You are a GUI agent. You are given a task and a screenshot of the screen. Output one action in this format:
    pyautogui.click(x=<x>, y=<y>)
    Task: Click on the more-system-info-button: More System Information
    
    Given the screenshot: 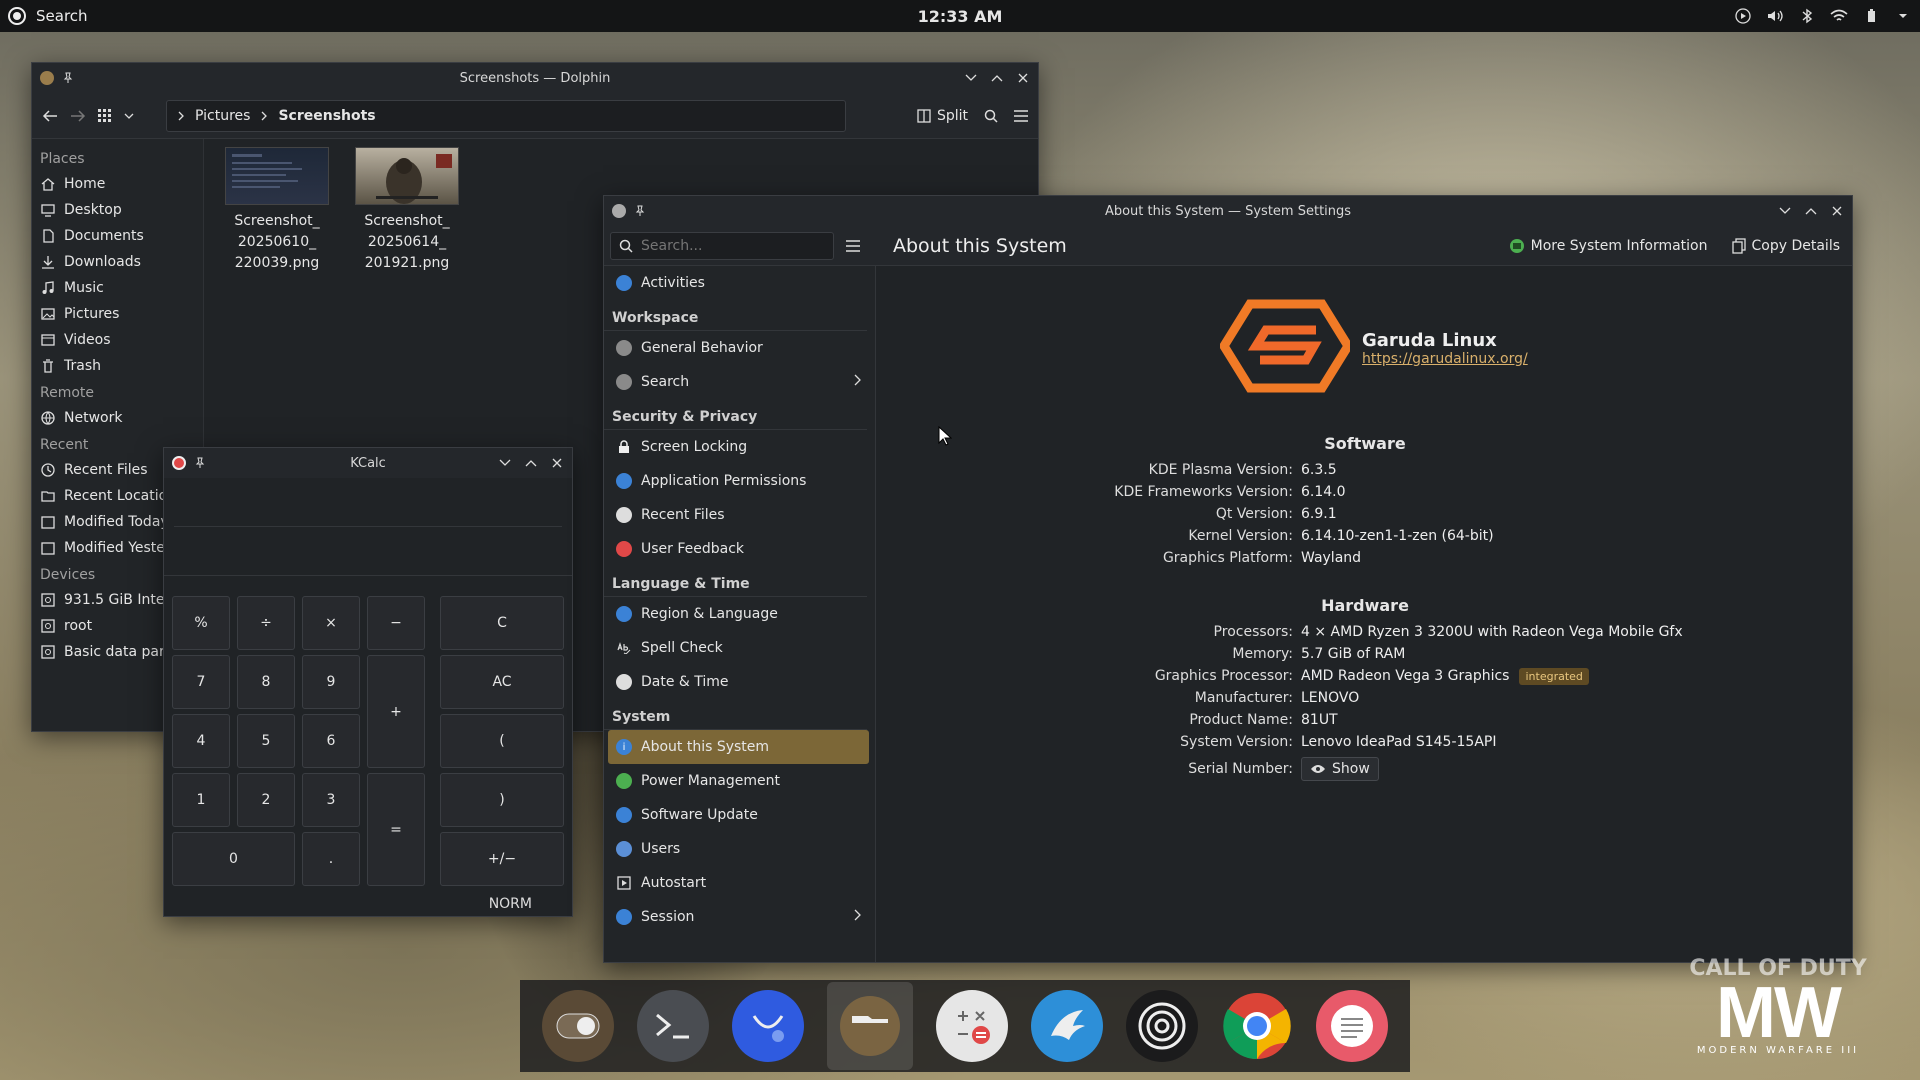 What is the action you would take?
    pyautogui.click(x=1608, y=246)
    